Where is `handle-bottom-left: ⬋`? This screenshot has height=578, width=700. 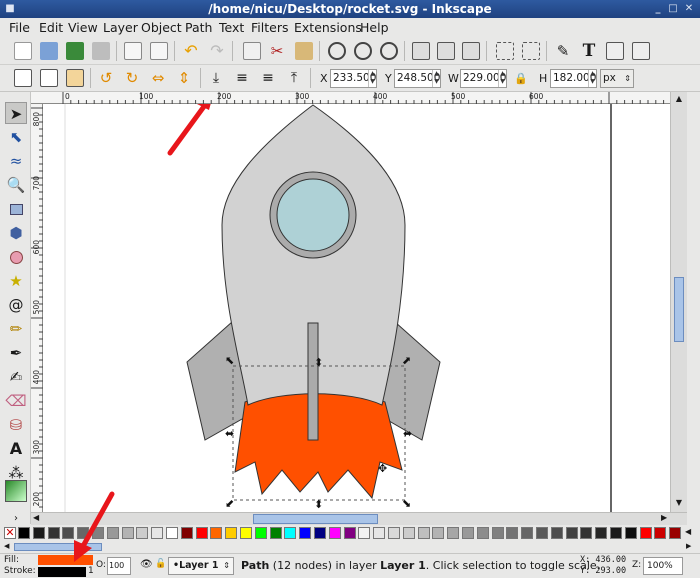
handle-bottom-left: ⬋ is located at coordinates (229, 503).